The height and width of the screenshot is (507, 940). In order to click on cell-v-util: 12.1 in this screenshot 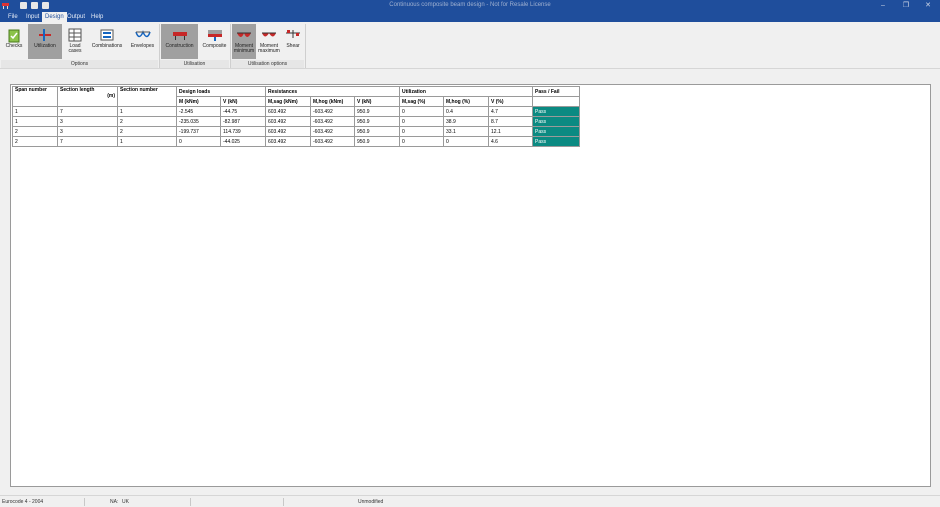, I will do `click(510, 131)`.